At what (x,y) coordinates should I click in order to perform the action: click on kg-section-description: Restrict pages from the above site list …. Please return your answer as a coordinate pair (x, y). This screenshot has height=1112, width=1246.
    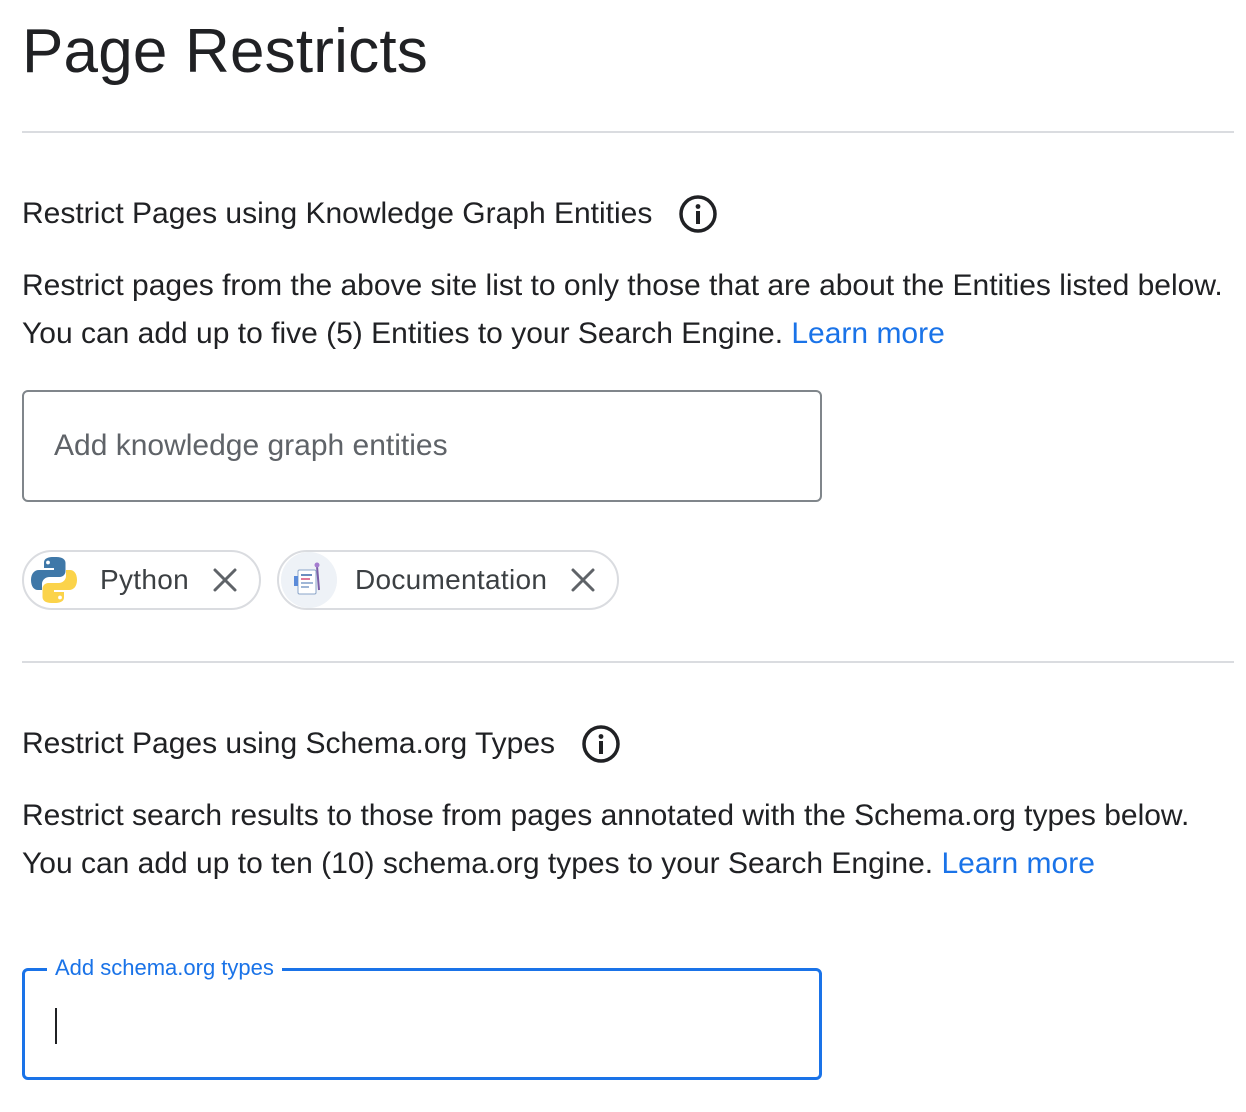
    Looking at the image, I should click on (629, 310).